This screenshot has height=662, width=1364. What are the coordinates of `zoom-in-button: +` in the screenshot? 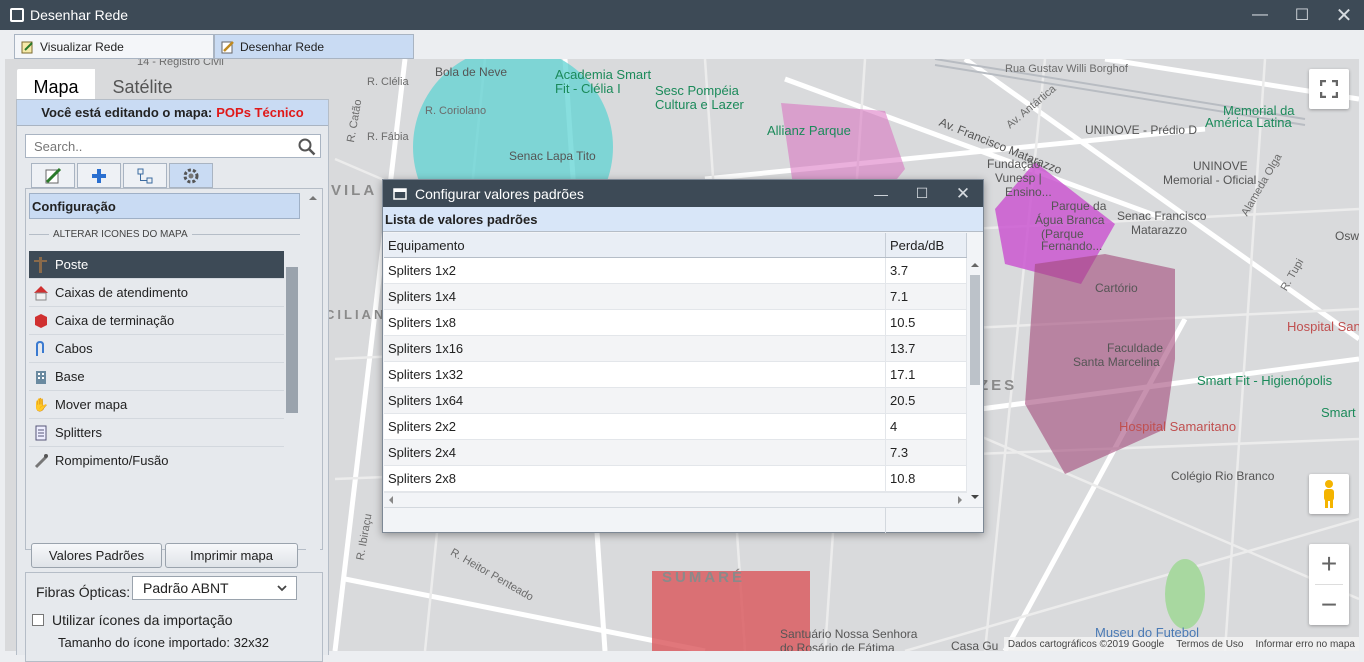 It's located at (1329, 564).